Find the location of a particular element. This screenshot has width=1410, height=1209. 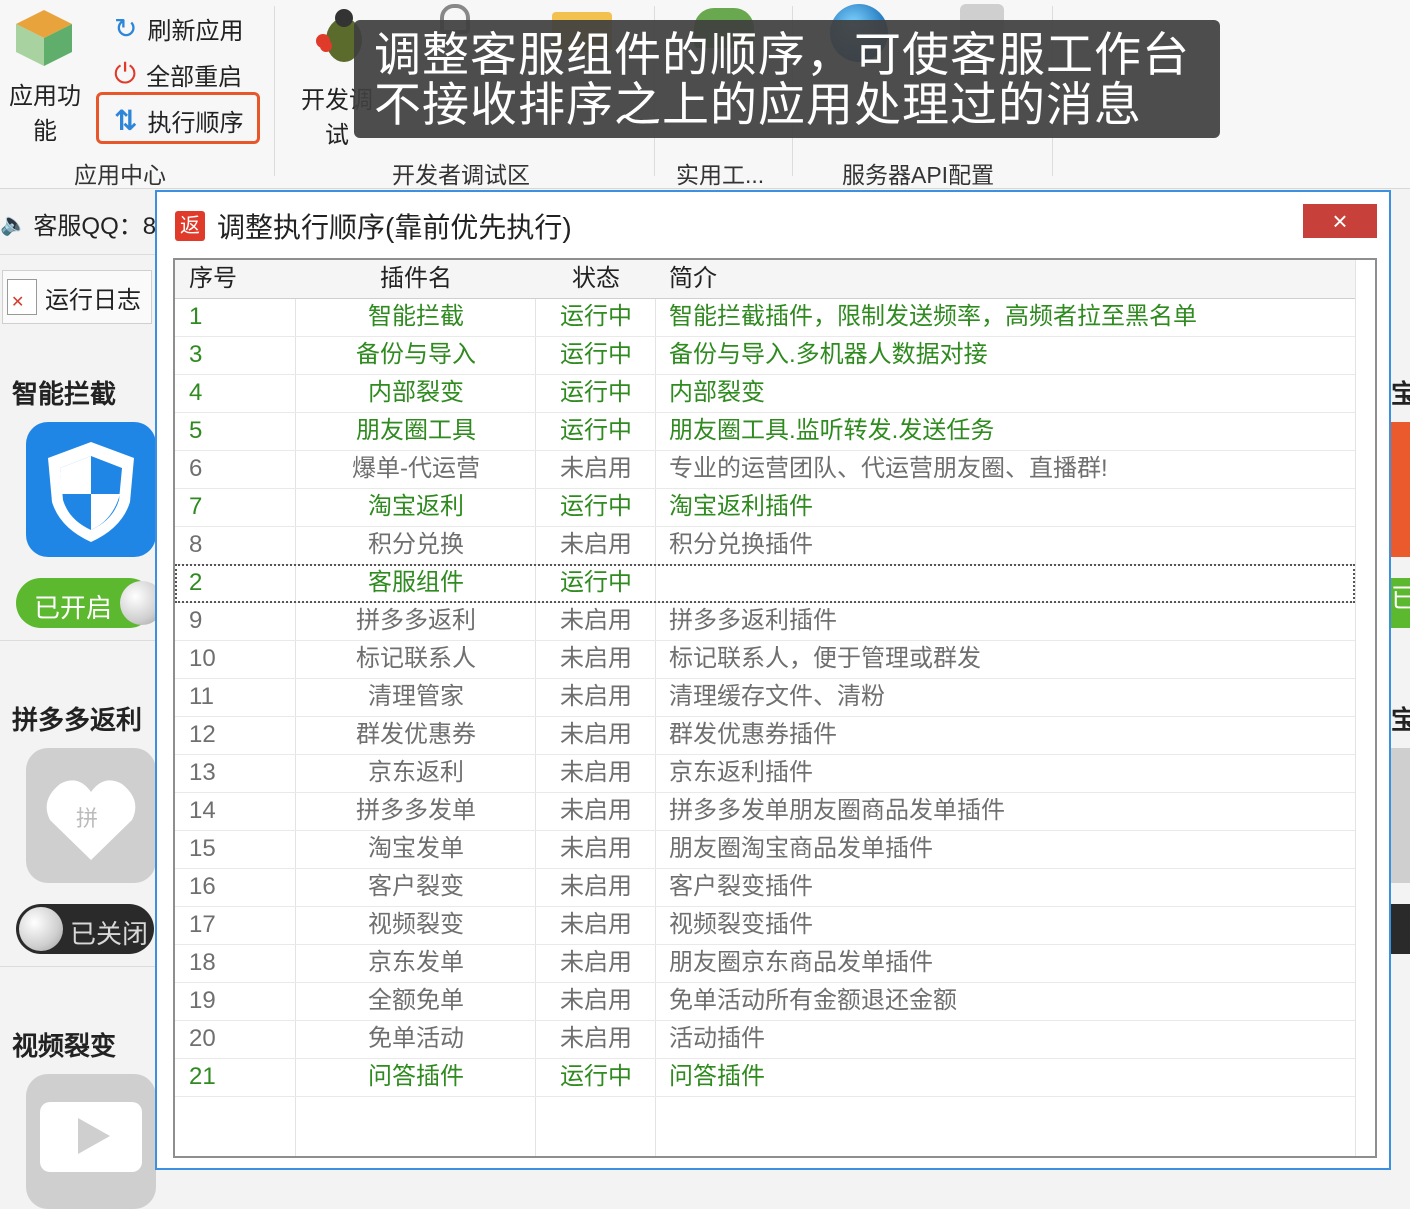

refresh-app-button: ↻ 刷新应用 is located at coordinates (178, 28).